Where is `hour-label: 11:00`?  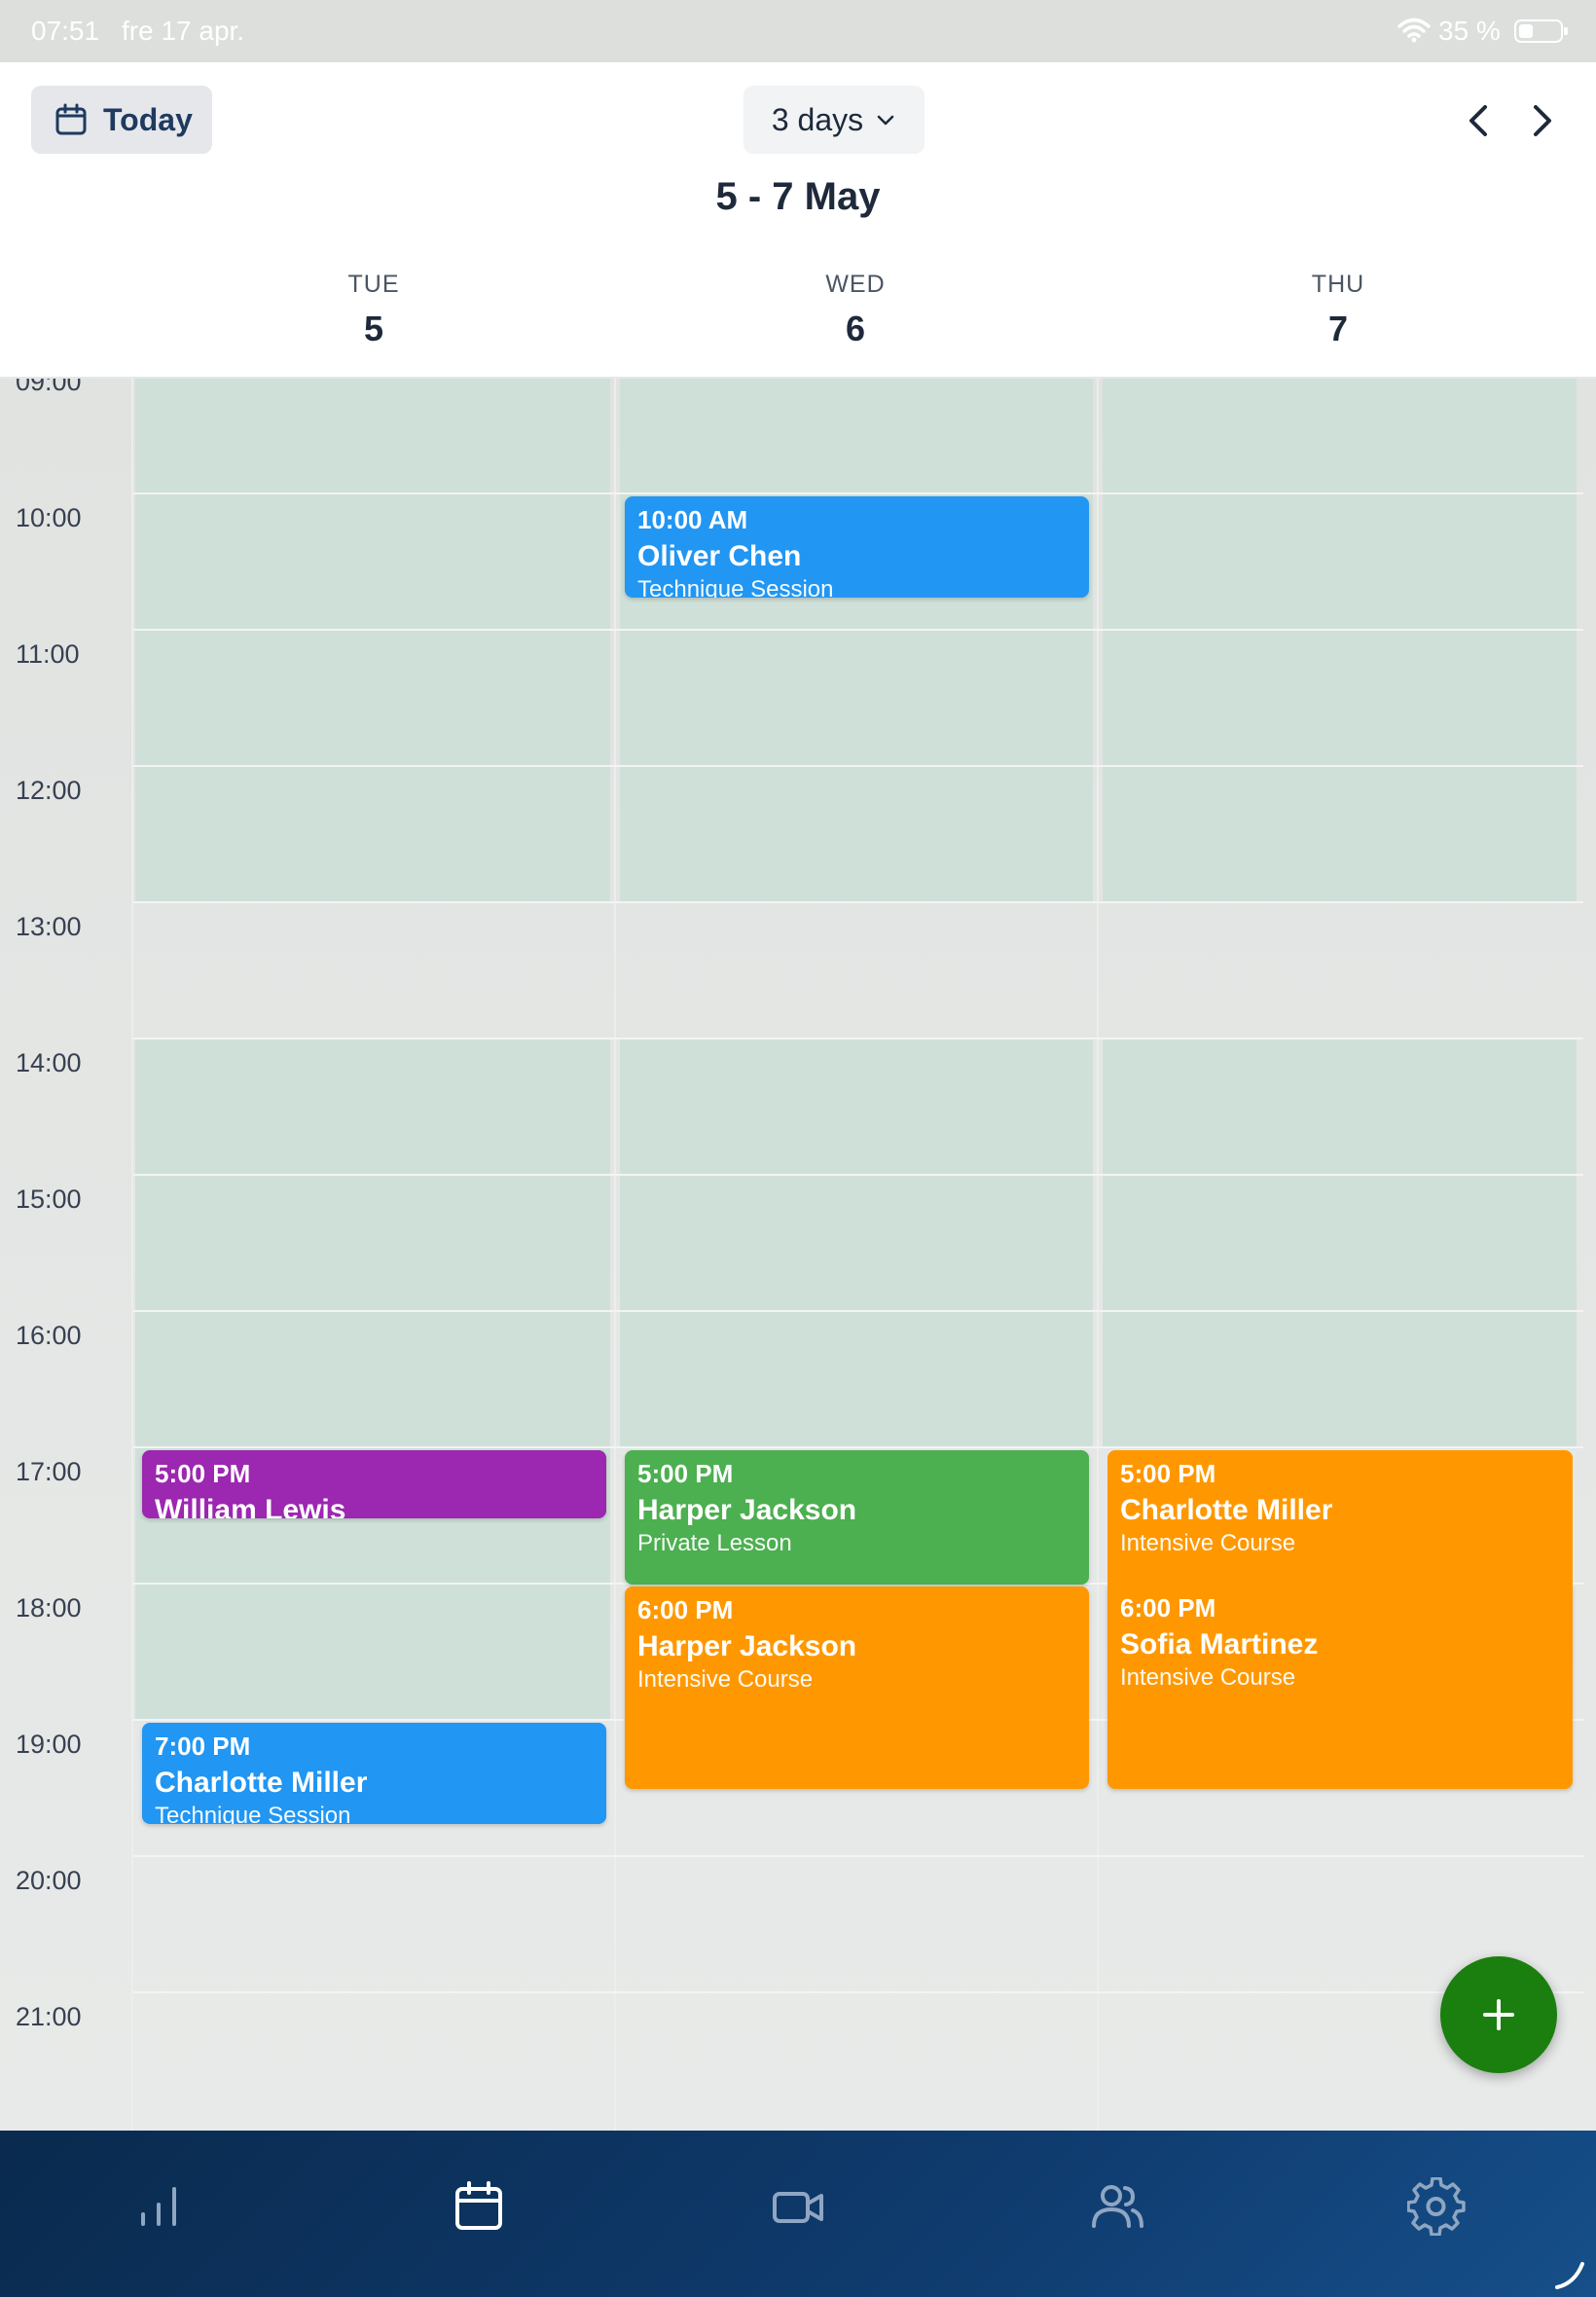
hour-label: 11:00 is located at coordinates (48, 654).